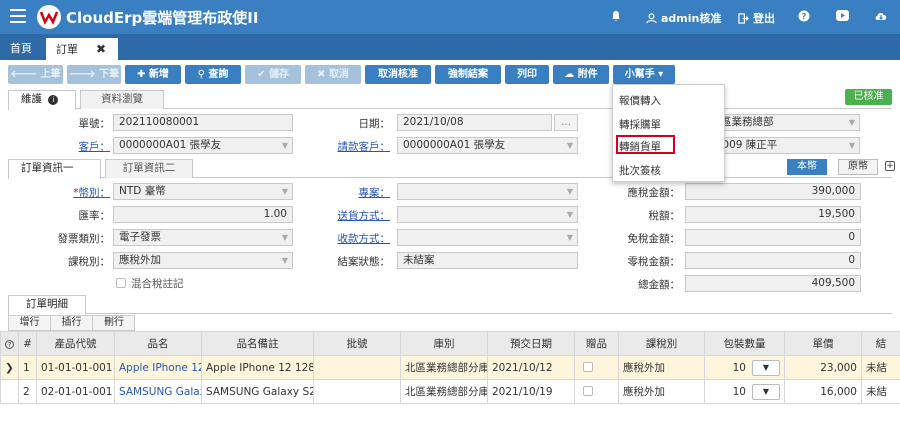 Image resolution: width=900 pixels, height=427 pixels. Describe the element at coordinates (101, 49) in the screenshot. I see `close-tab-icon: ✖` at that location.